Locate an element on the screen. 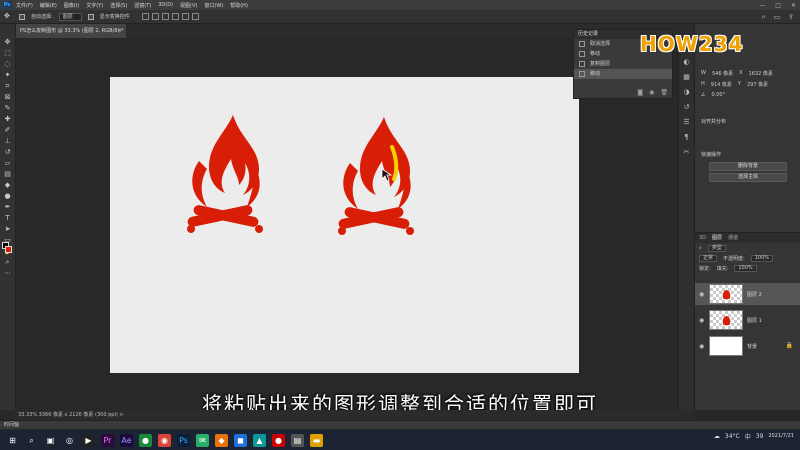 The image size is (800, 450). w-value: 546 像素 is located at coordinates (722, 73).